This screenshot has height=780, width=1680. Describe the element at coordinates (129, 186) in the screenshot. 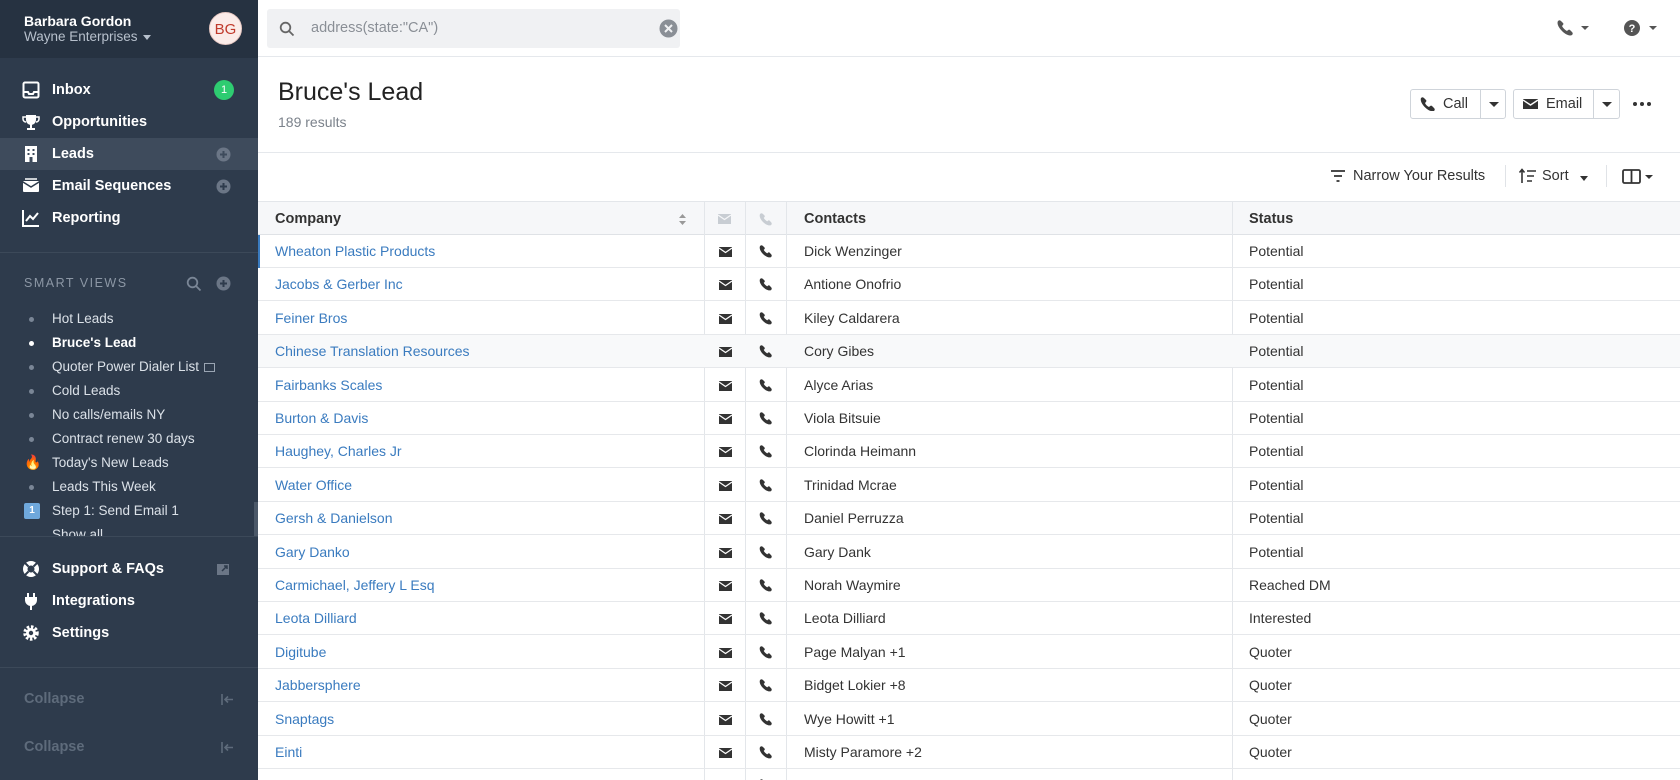

I see `sidebar-item-email-sequences: Email Sequences` at that location.